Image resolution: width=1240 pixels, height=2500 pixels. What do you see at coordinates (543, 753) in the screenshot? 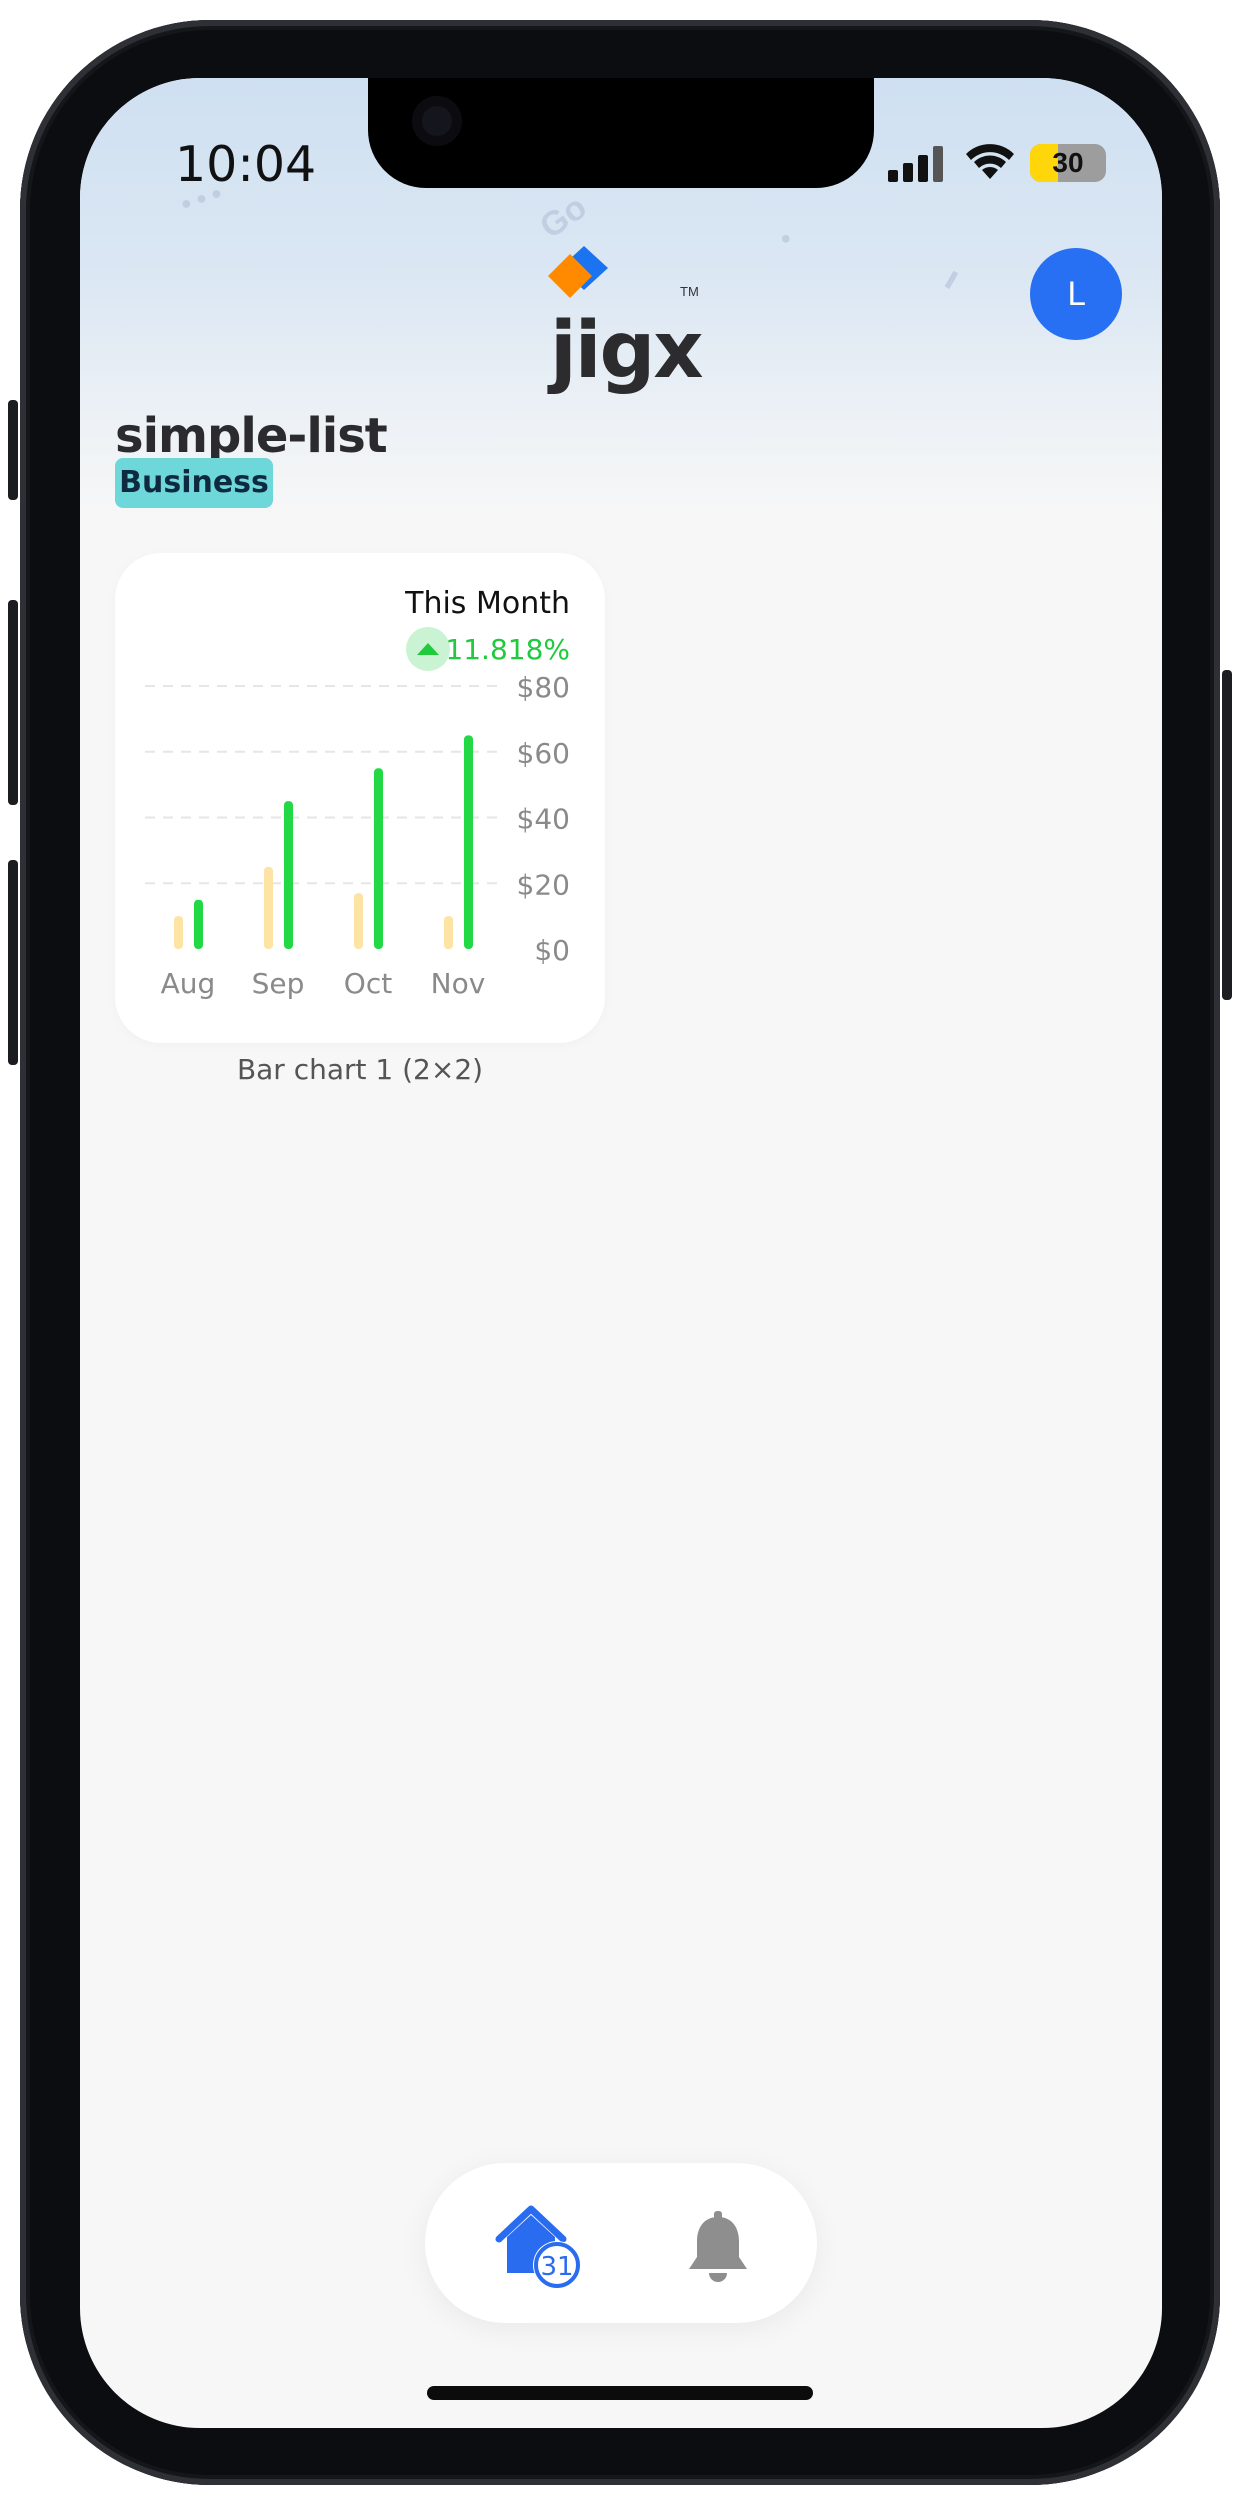
I see `y-tick-label: $60` at bounding box center [543, 753].